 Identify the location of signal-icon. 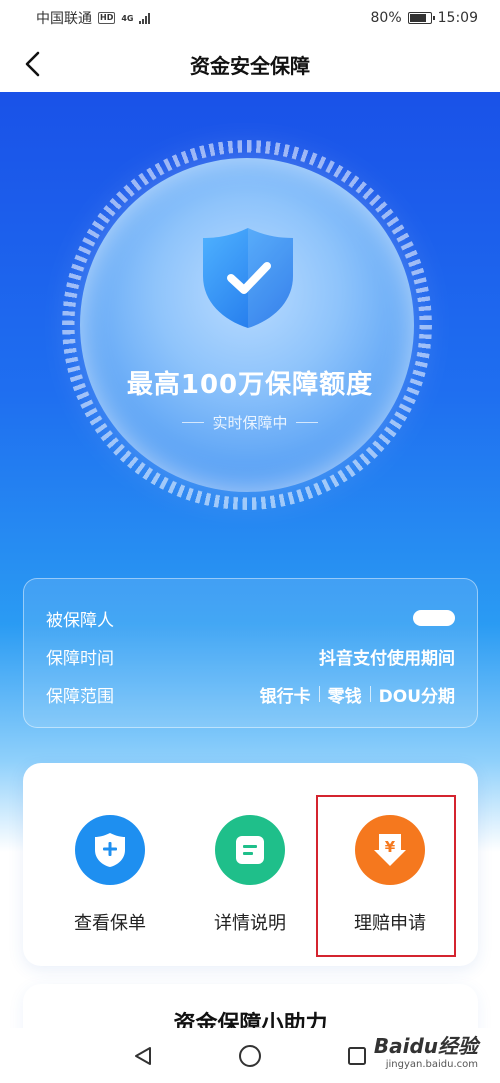
(145, 18).